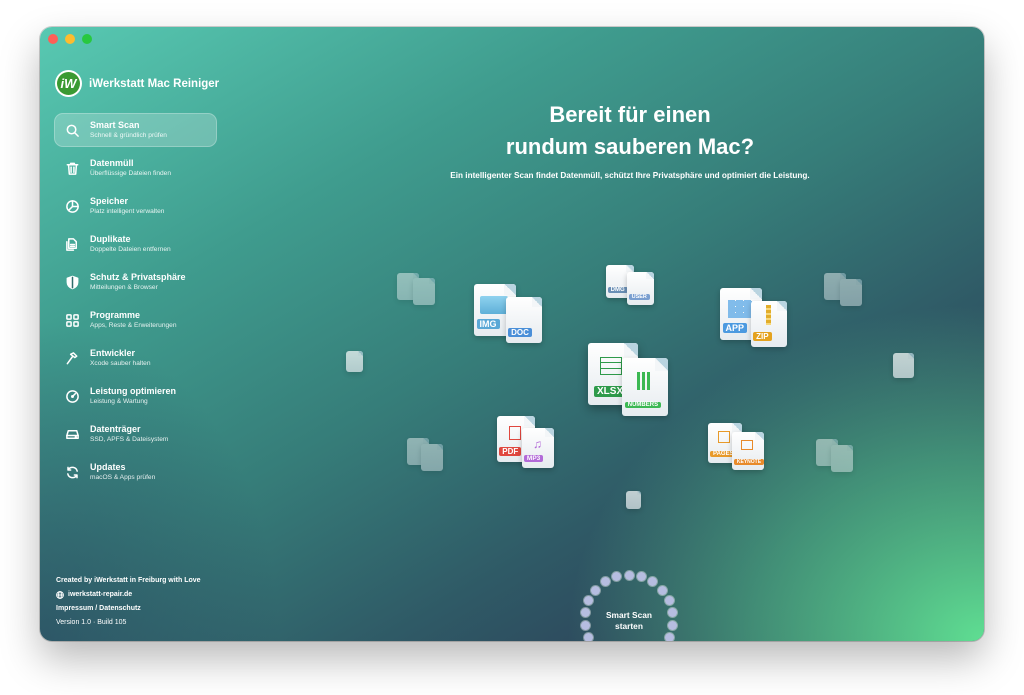  Describe the element at coordinates (135, 244) in the screenshot. I see `sidebar-item-duplicates: Duplikate Doppelte Dateien entfernen` at that location.